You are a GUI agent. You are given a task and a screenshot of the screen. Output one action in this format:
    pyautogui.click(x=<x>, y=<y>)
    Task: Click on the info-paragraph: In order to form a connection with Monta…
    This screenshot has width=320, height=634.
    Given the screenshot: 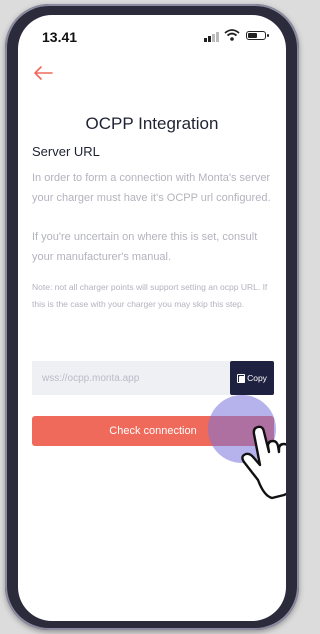 What is the action you would take?
    pyautogui.click(x=151, y=188)
    